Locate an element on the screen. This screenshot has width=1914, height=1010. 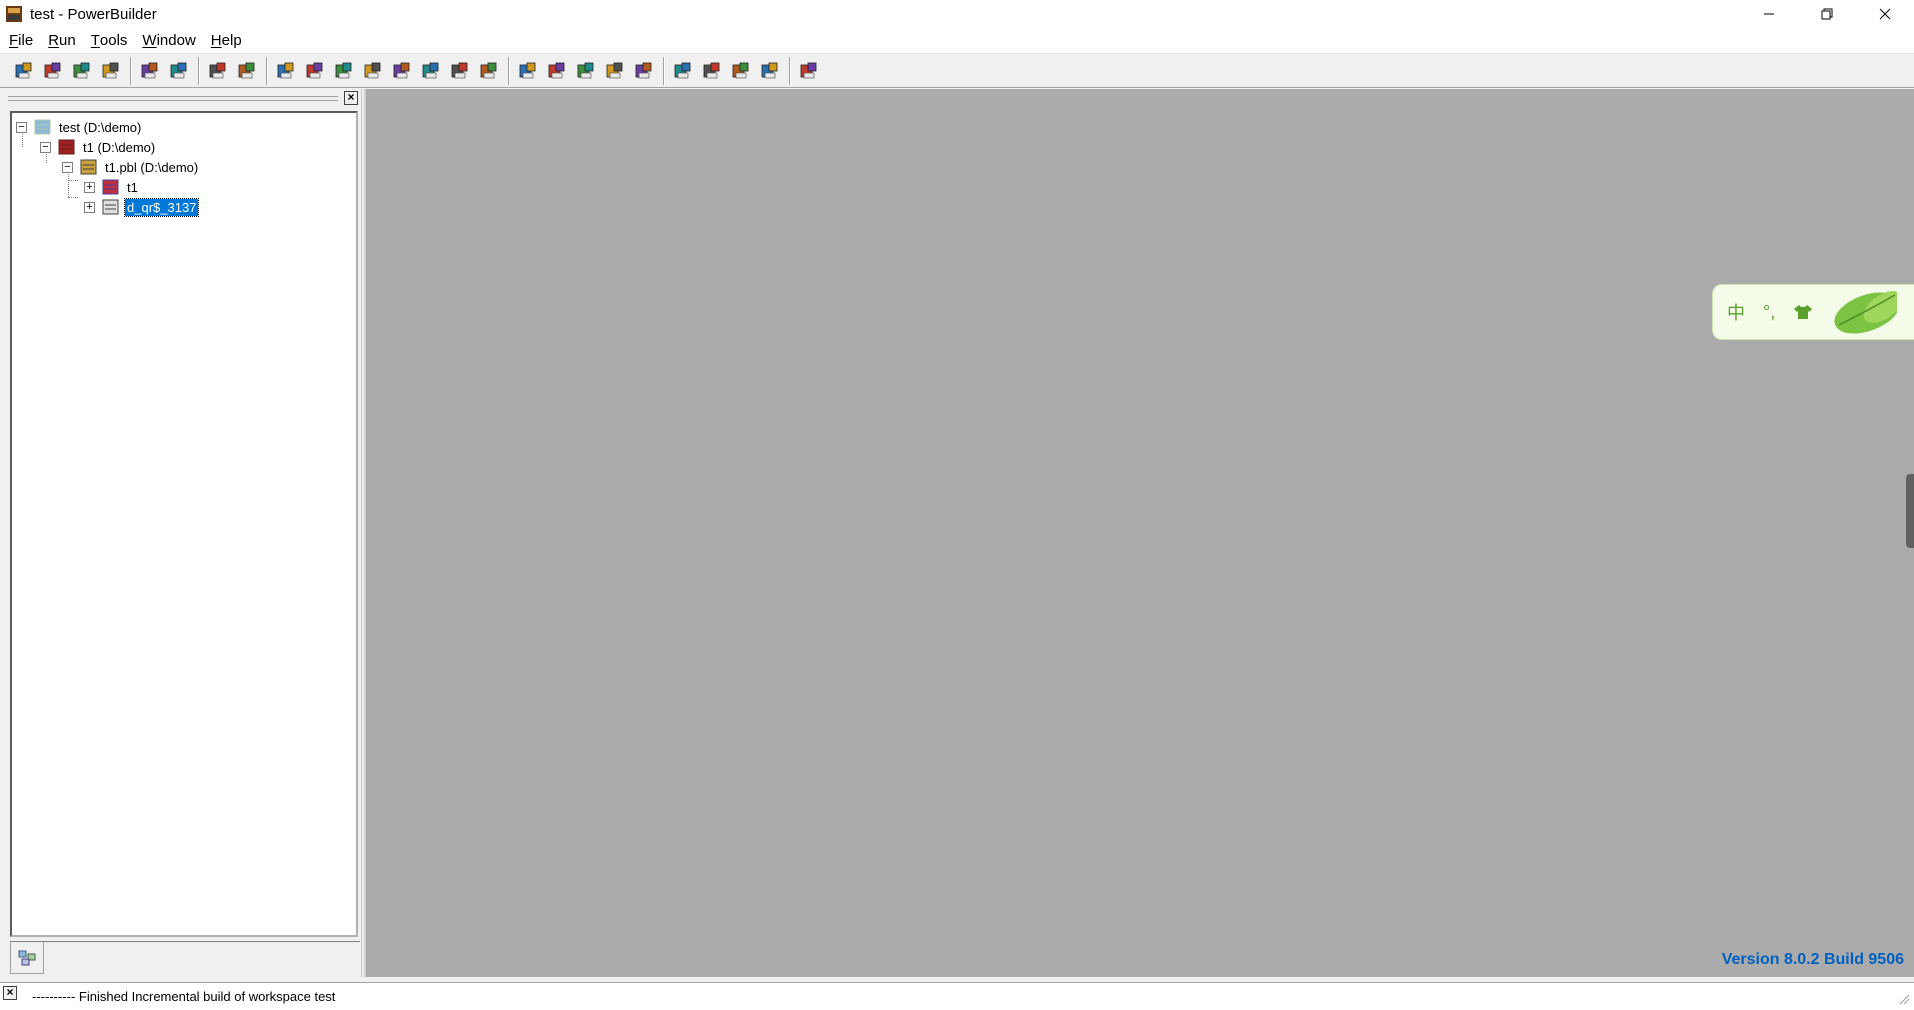
ime-punct-toggle: °, is located at coordinates (1769, 312).